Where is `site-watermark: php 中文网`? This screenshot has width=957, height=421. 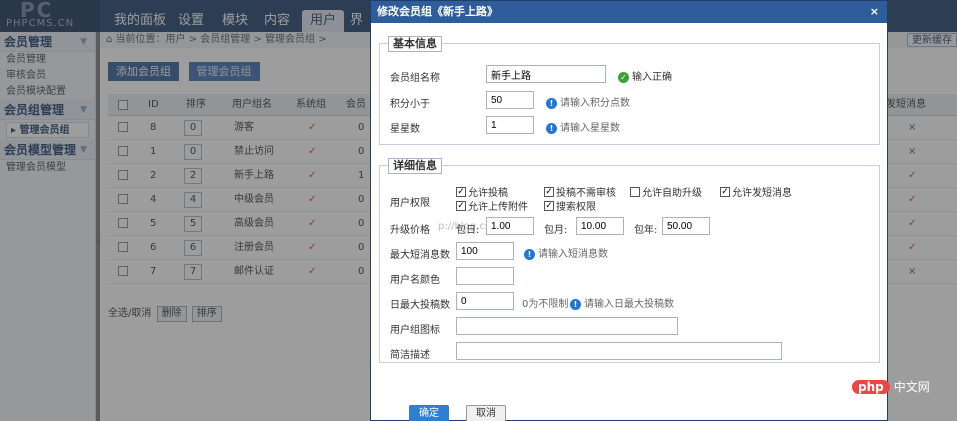
site-watermark: php 中文网 is located at coordinates (891, 386).